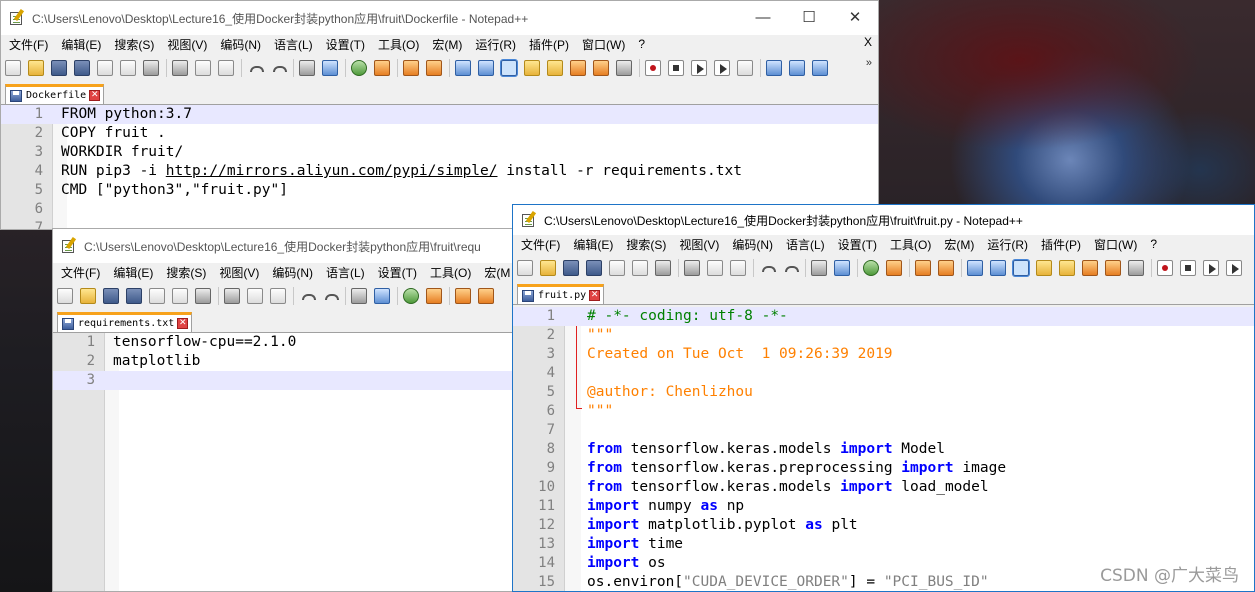 This screenshot has height=592, width=1255. What do you see at coordinates (151, 68) in the screenshot?
I see `print-icon` at bounding box center [151, 68].